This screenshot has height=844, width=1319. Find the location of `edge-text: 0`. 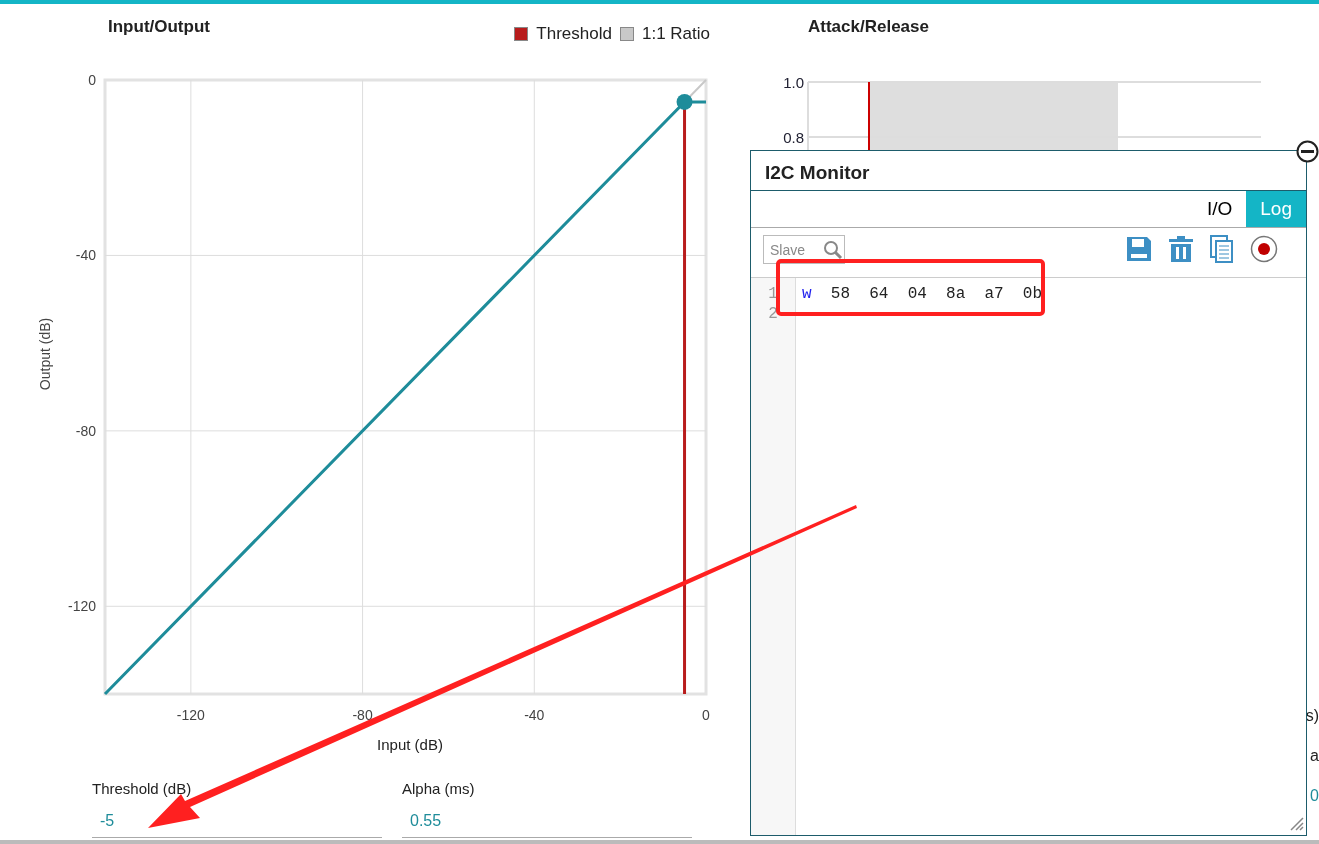

edge-text: 0 is located at coordinates (1314, 795).